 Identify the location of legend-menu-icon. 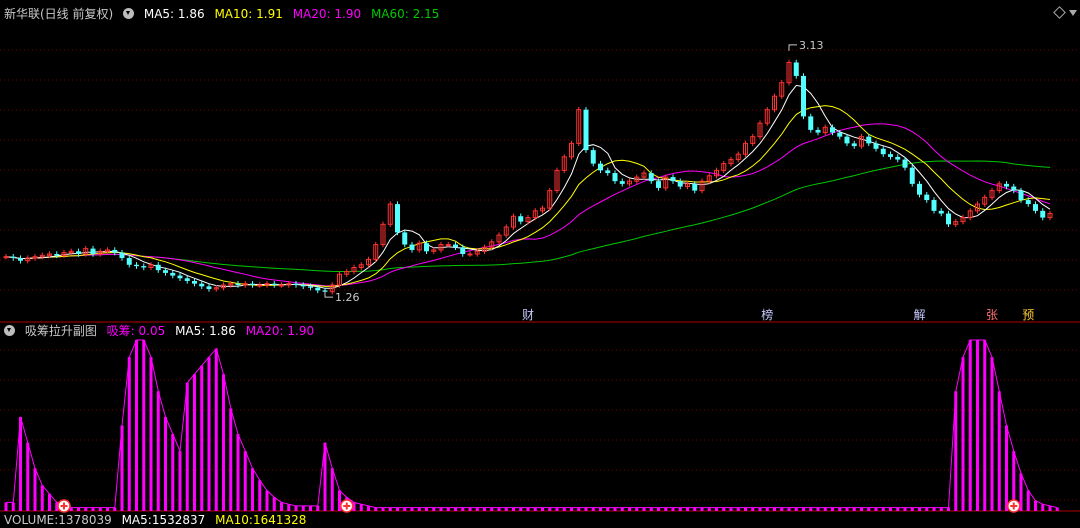
(129, 13).